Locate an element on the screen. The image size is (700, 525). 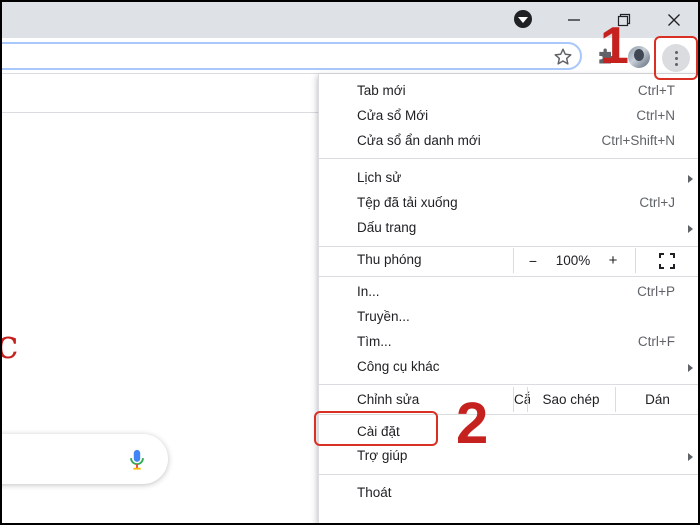
toolbar is located at coordinates (350, 56).